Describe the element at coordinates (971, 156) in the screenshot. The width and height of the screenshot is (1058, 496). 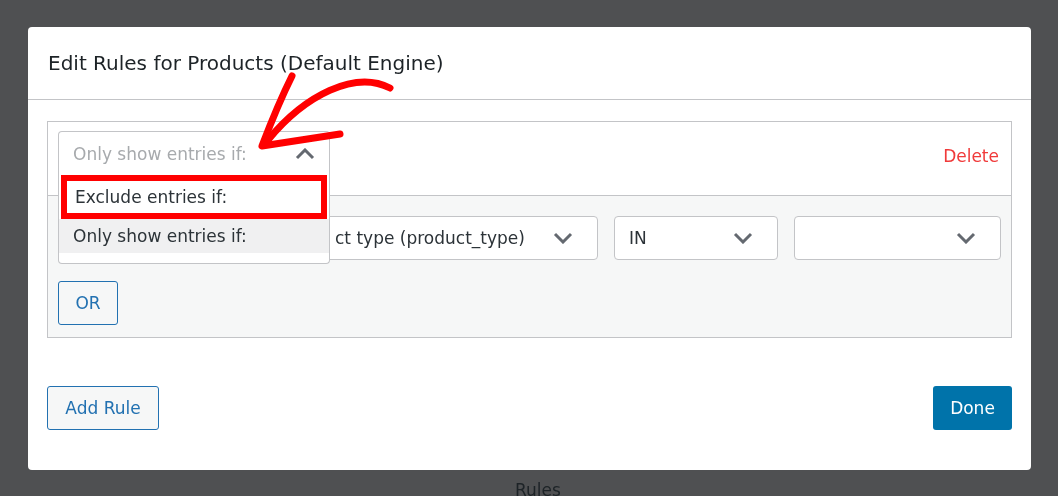
I see `delete-link: Delete` at that location.